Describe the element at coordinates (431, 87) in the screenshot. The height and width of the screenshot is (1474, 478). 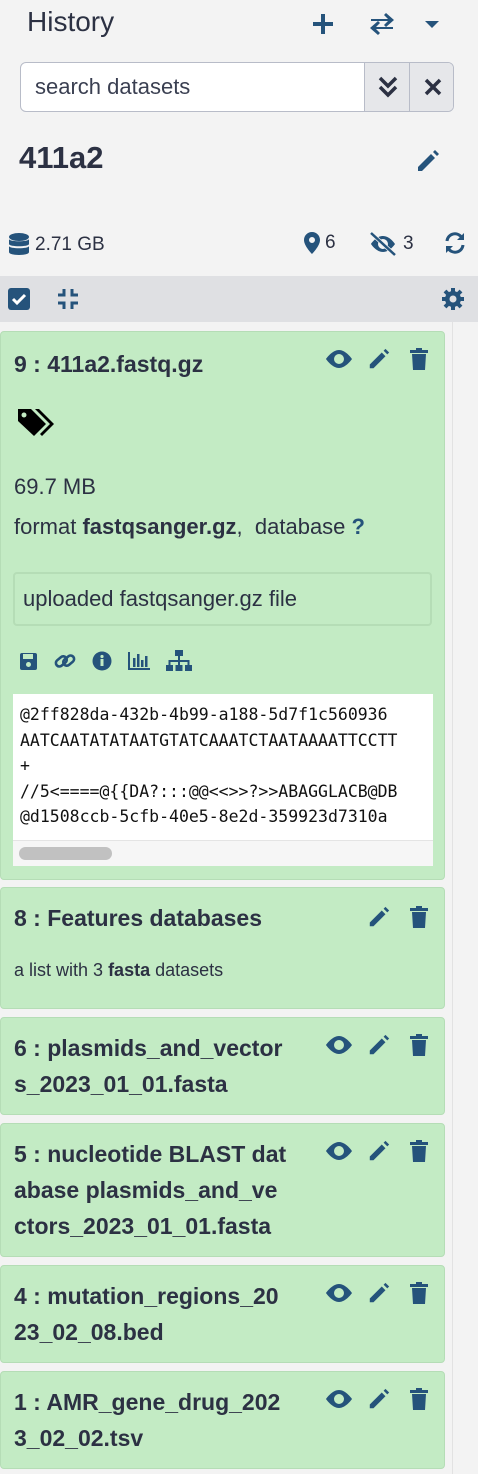
I see `clear-search-button` at that location.